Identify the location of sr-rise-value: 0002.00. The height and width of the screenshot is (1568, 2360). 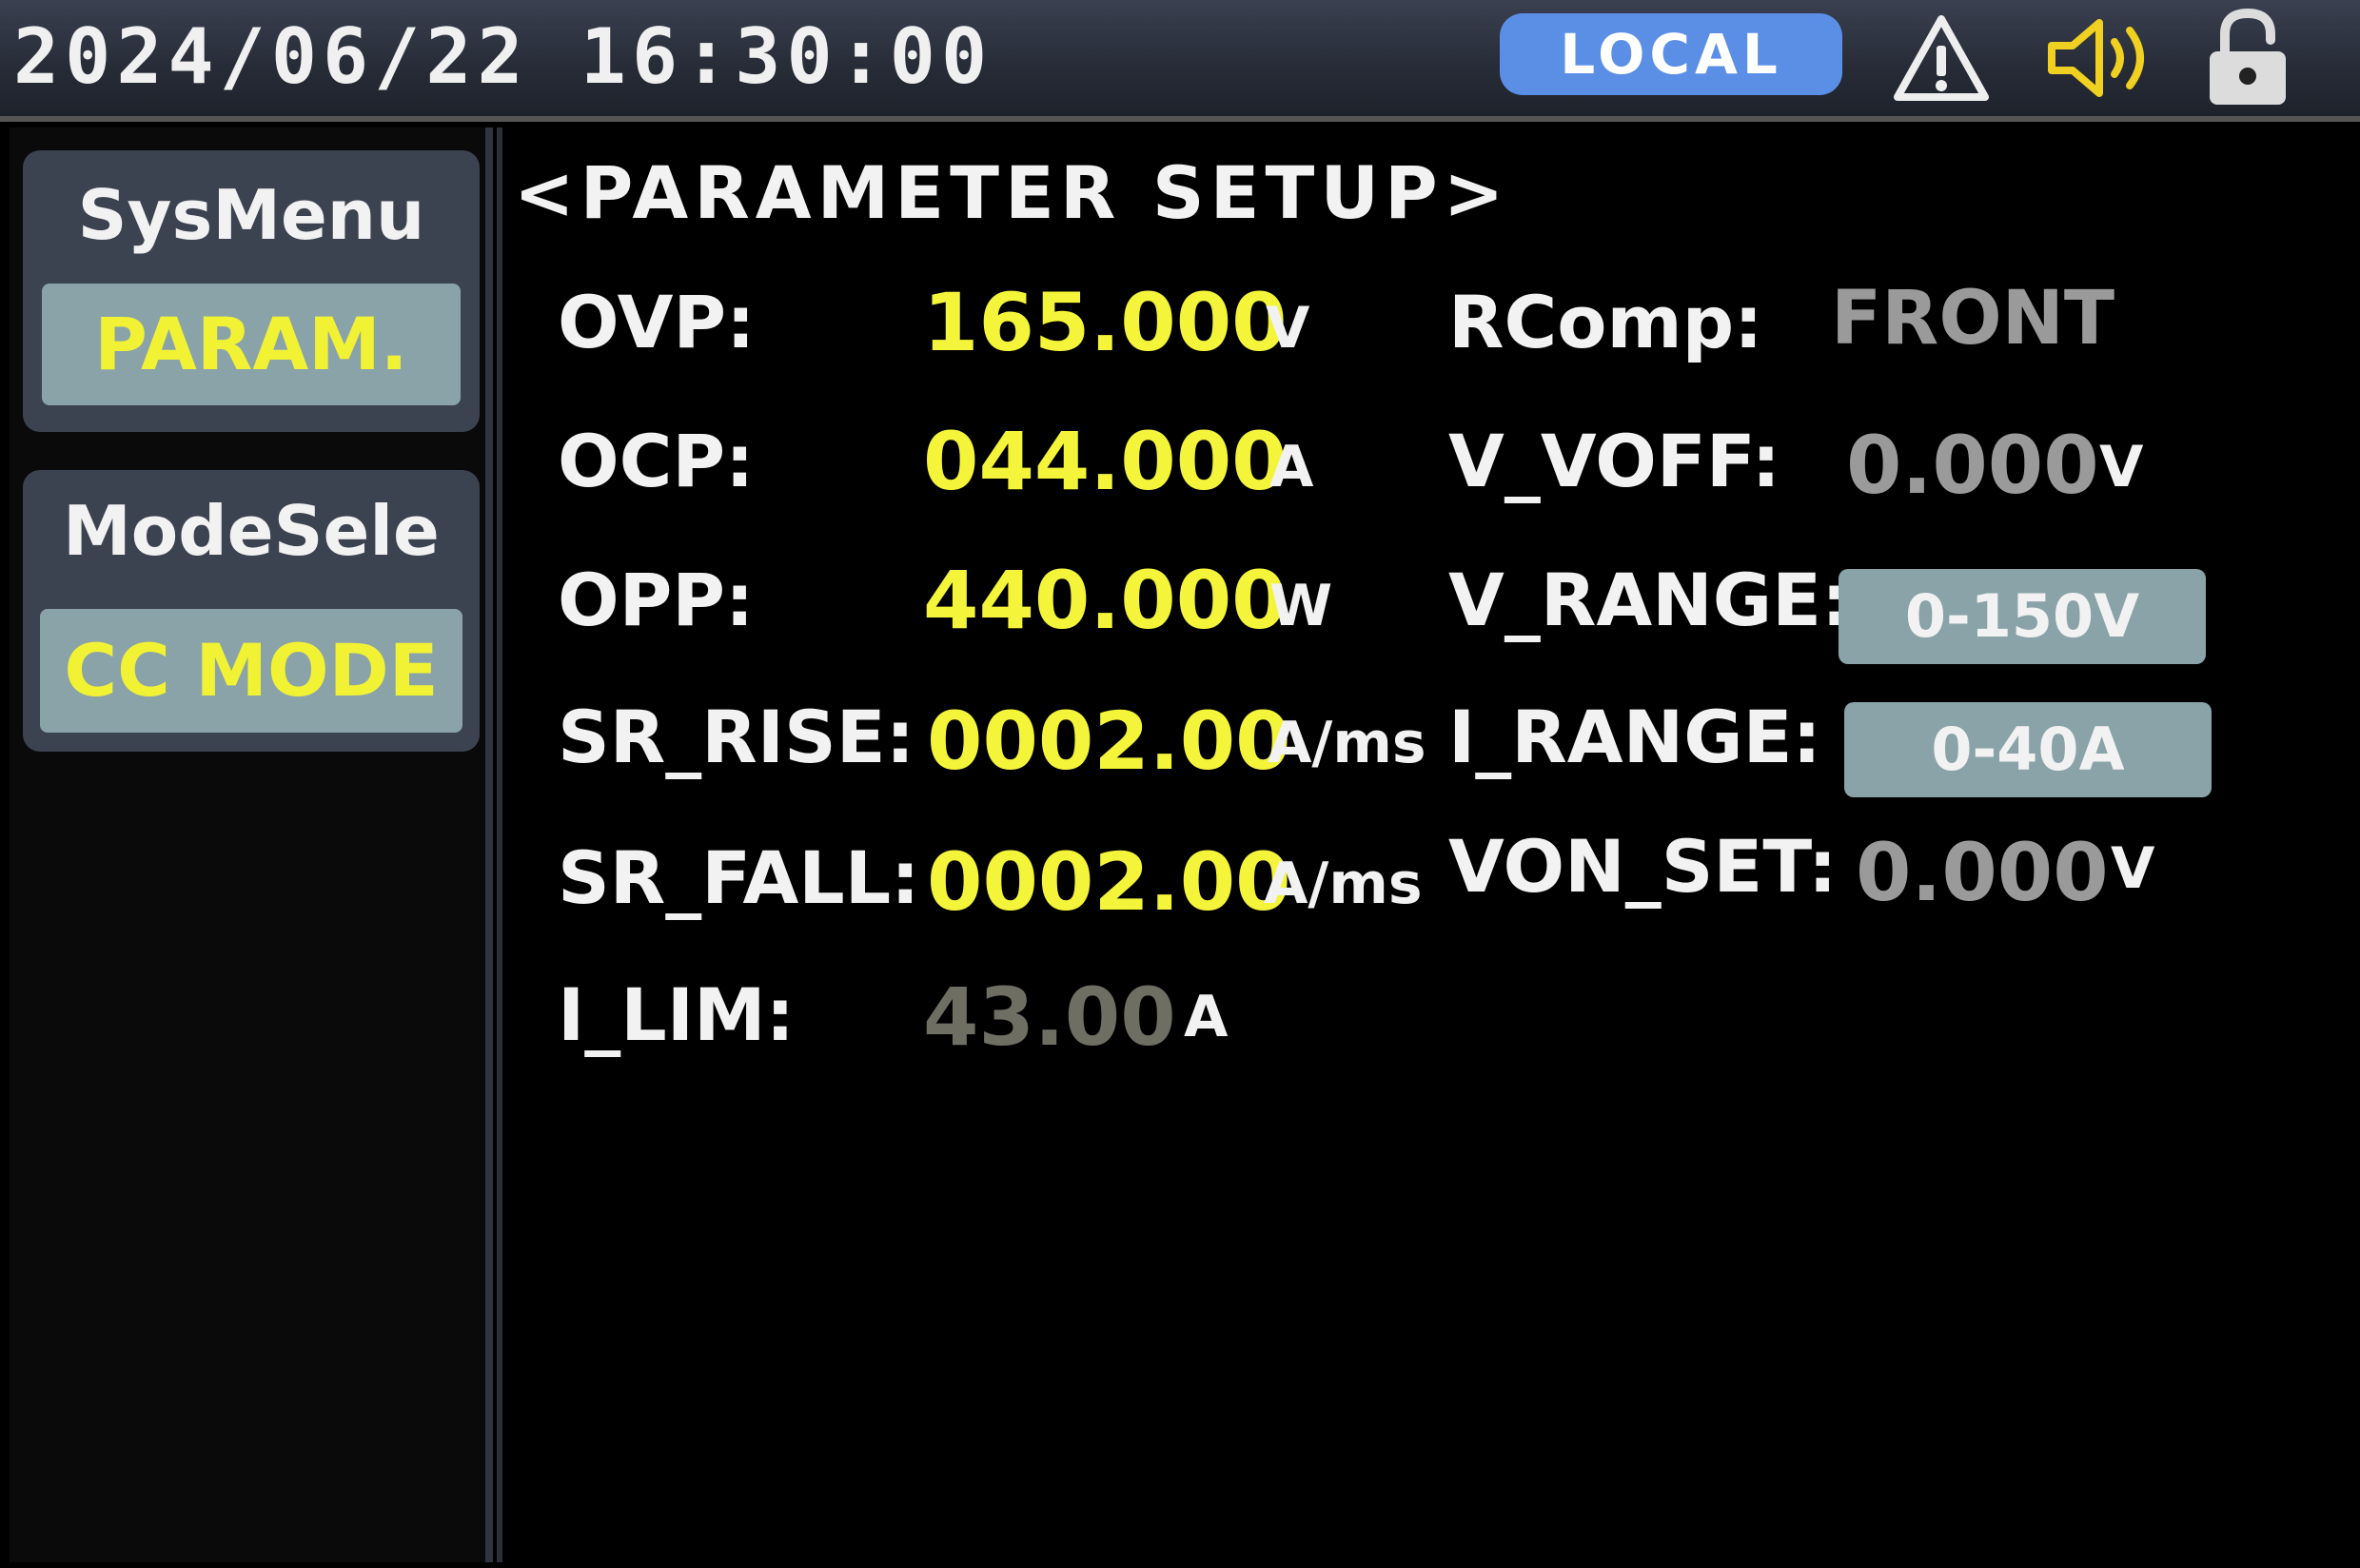
(1109, 741).